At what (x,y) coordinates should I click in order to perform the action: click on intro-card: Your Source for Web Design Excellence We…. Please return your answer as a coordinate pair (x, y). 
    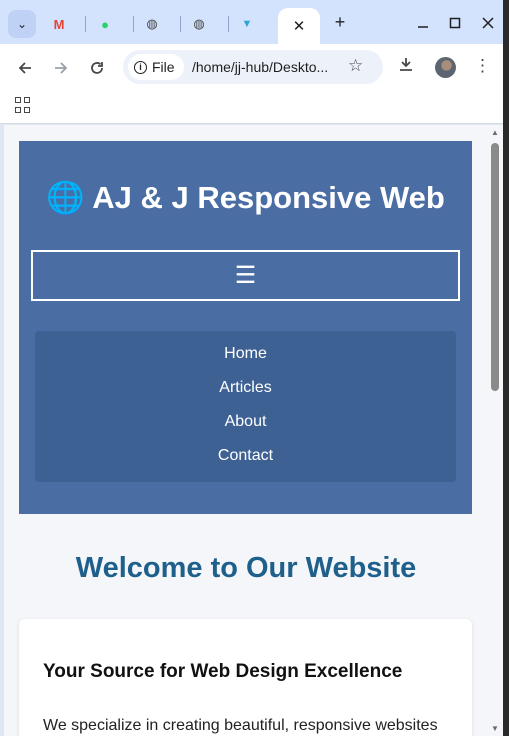
    Looking at the image, I should click on (245, 677).